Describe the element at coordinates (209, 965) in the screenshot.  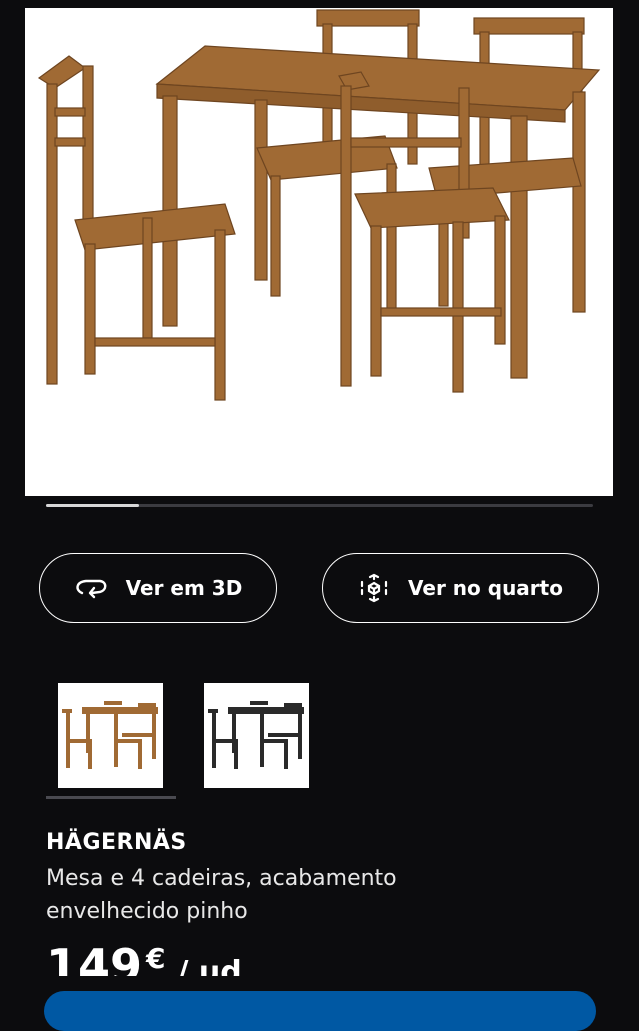
I see `price-unit: / ud` at that location.